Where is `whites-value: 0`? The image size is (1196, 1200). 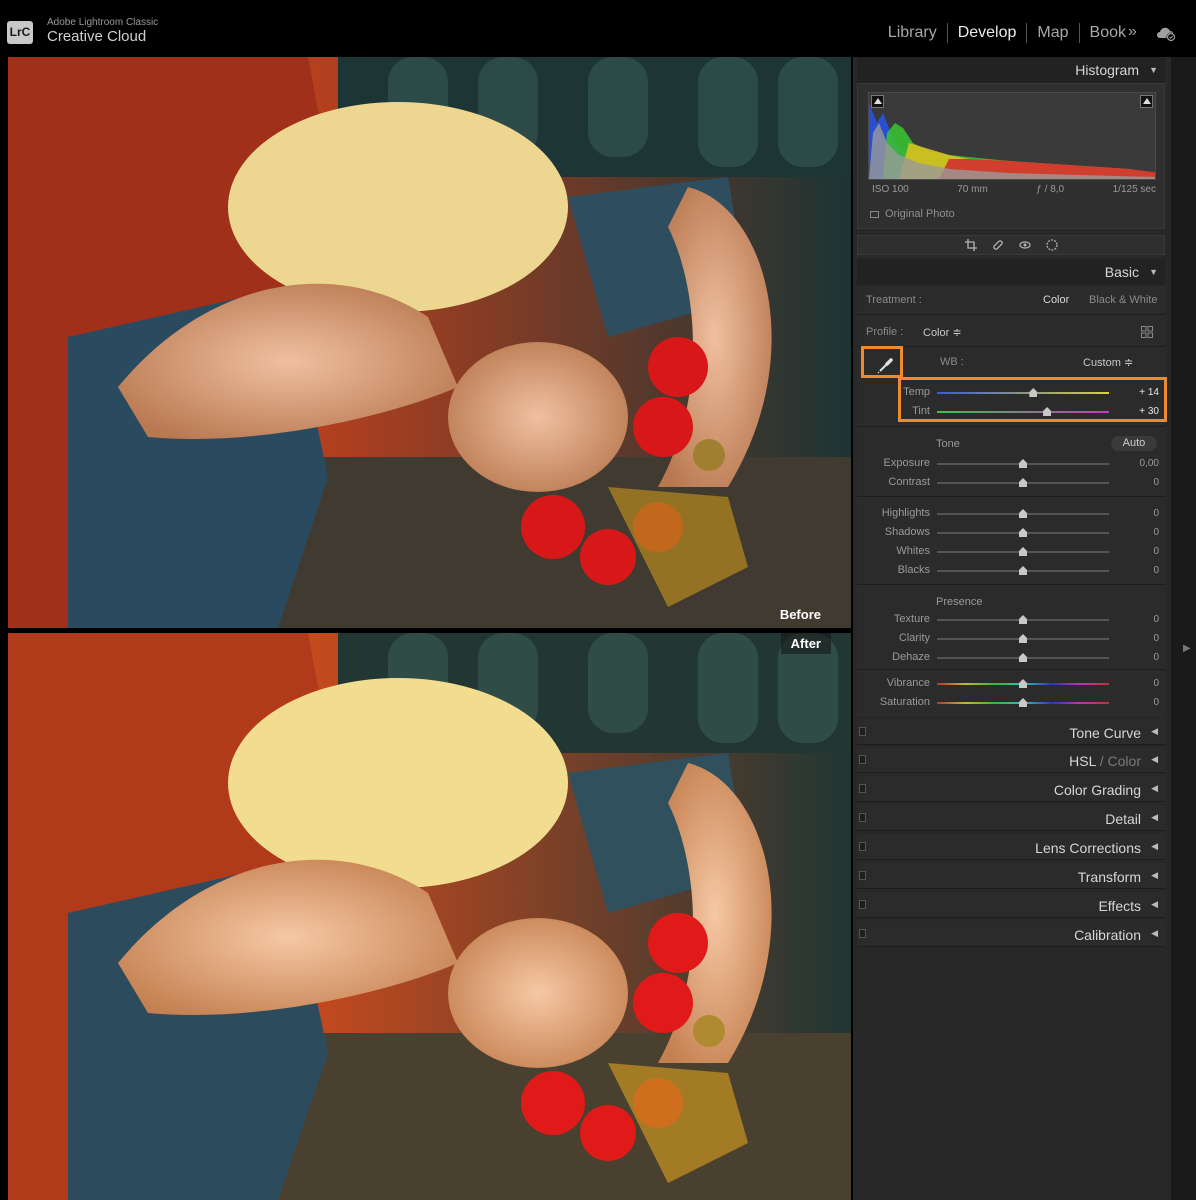 whites-value: 0 is located at coordinates (1139, 551).